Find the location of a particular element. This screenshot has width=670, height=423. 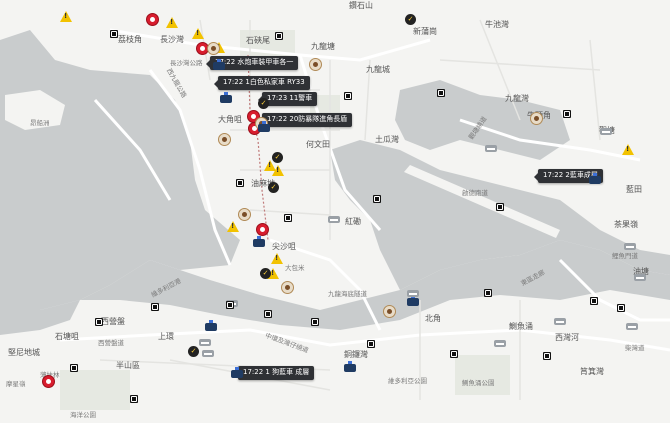

place-saiwanho: 西灣河 is located at coordinates (567, 337).